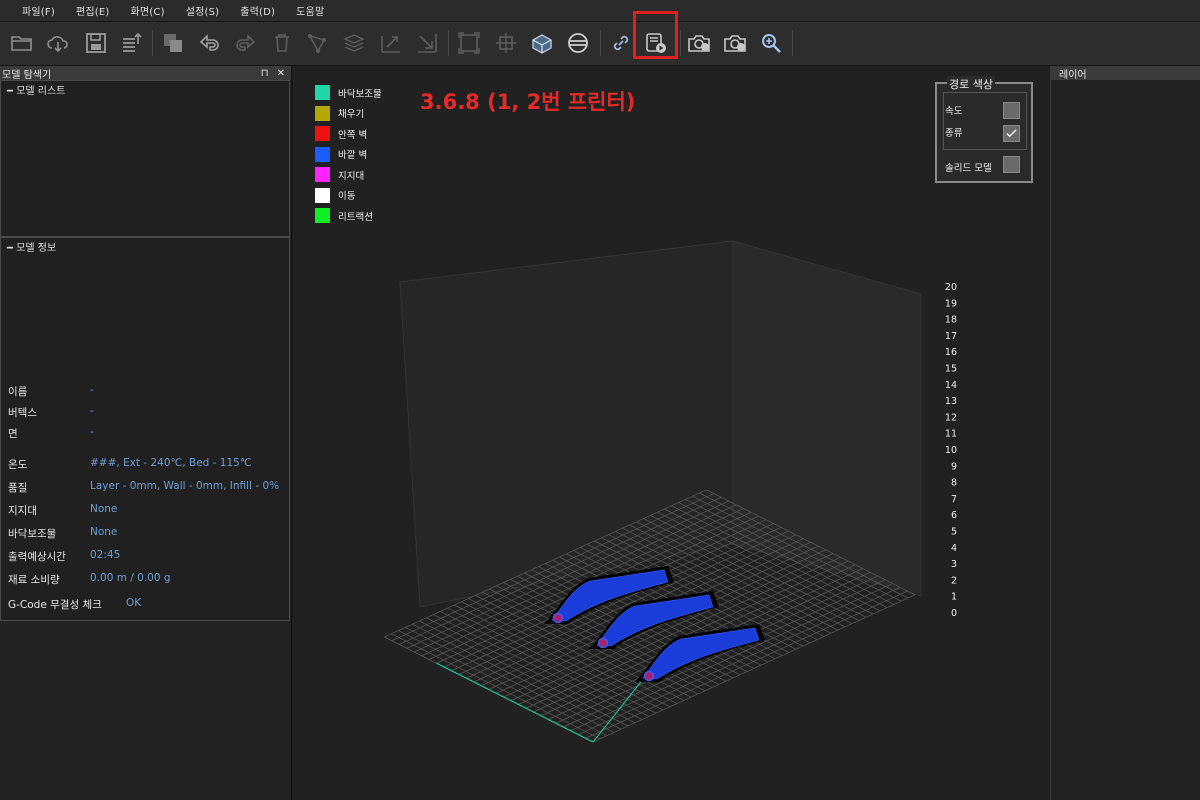 This screenshot has width=1200, height=800. Describe the element at coordinates (954, 613) in the screenshot. I see `z-tick-label: 0` at that location.